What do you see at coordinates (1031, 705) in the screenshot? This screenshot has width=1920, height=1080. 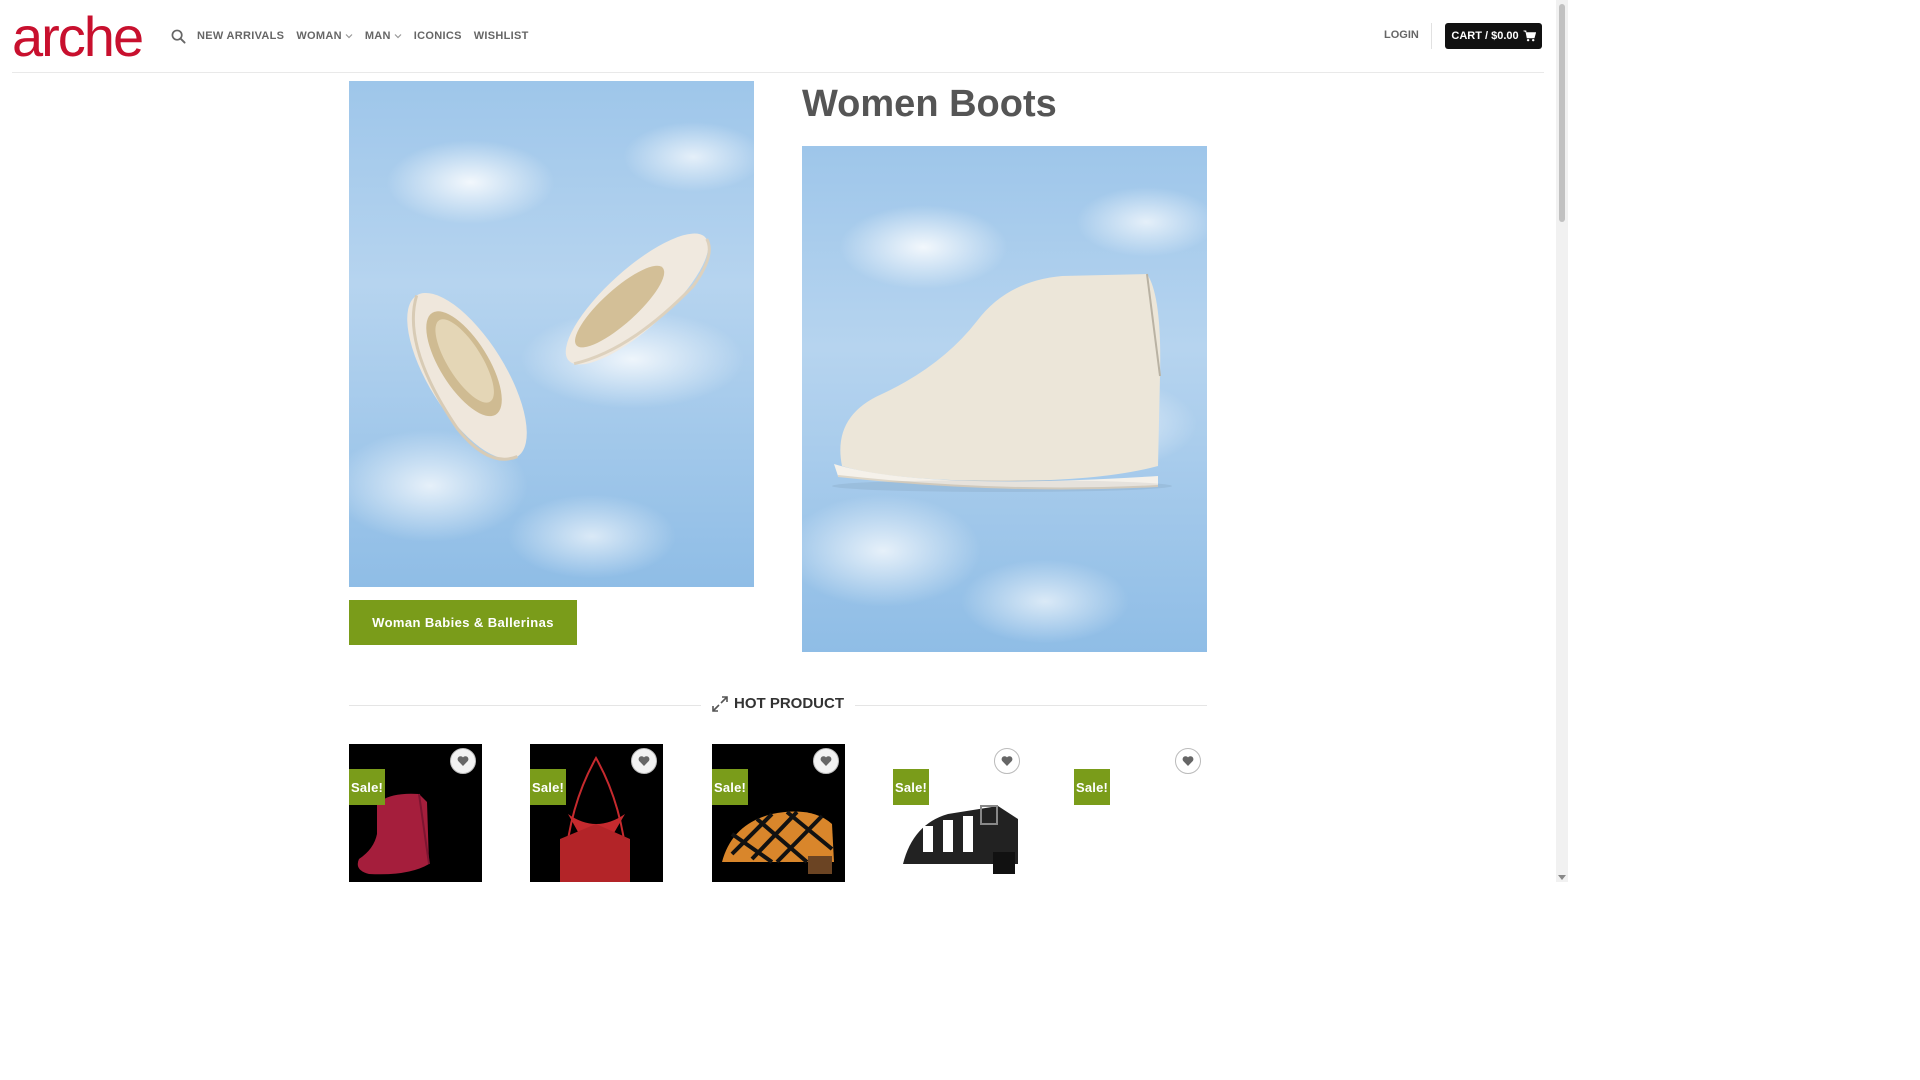 I see `section-divider-right` at bounding box center [1031, 705].